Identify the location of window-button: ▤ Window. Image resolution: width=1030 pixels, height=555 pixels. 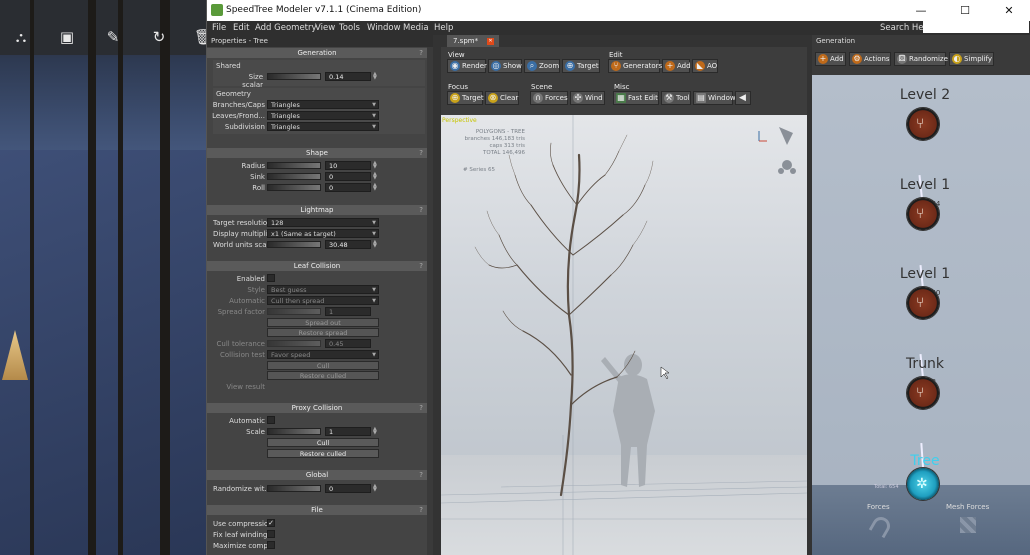
(714, 98).